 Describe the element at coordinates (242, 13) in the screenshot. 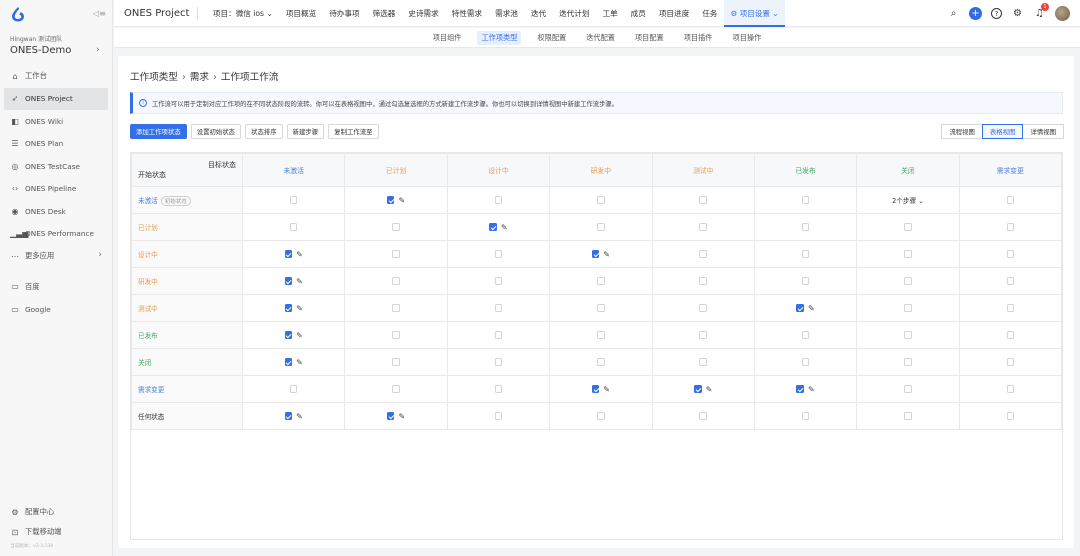

I see `project-select: 项目：微信 ios ⌄` at that location.